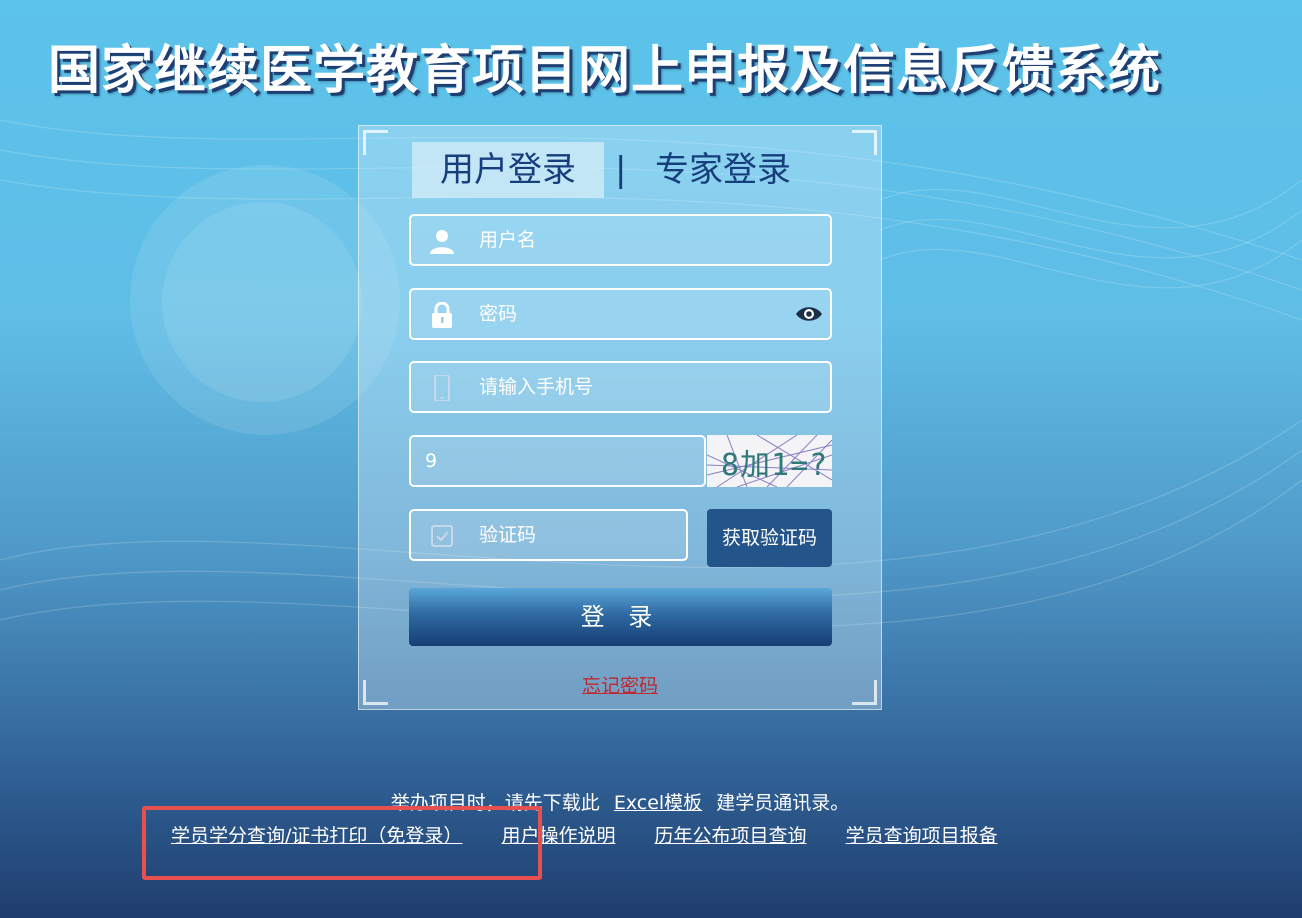 This screenshot has height=918, width=1302. I want to click on password-field: 密码, so click(620, 314).